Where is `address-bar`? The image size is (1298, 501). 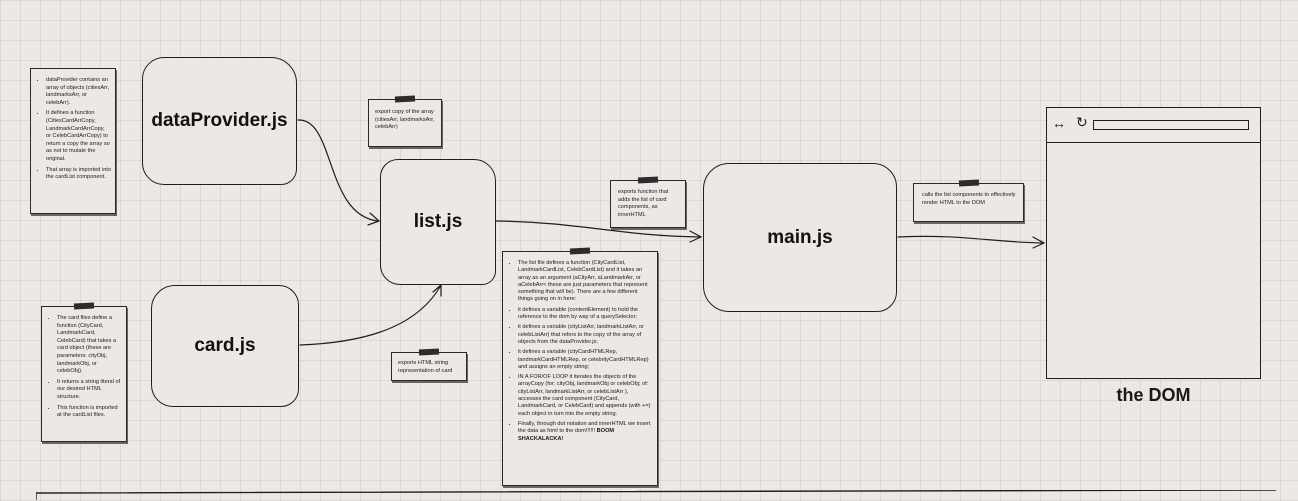 address-bar is located at coordinates (1171, 125).